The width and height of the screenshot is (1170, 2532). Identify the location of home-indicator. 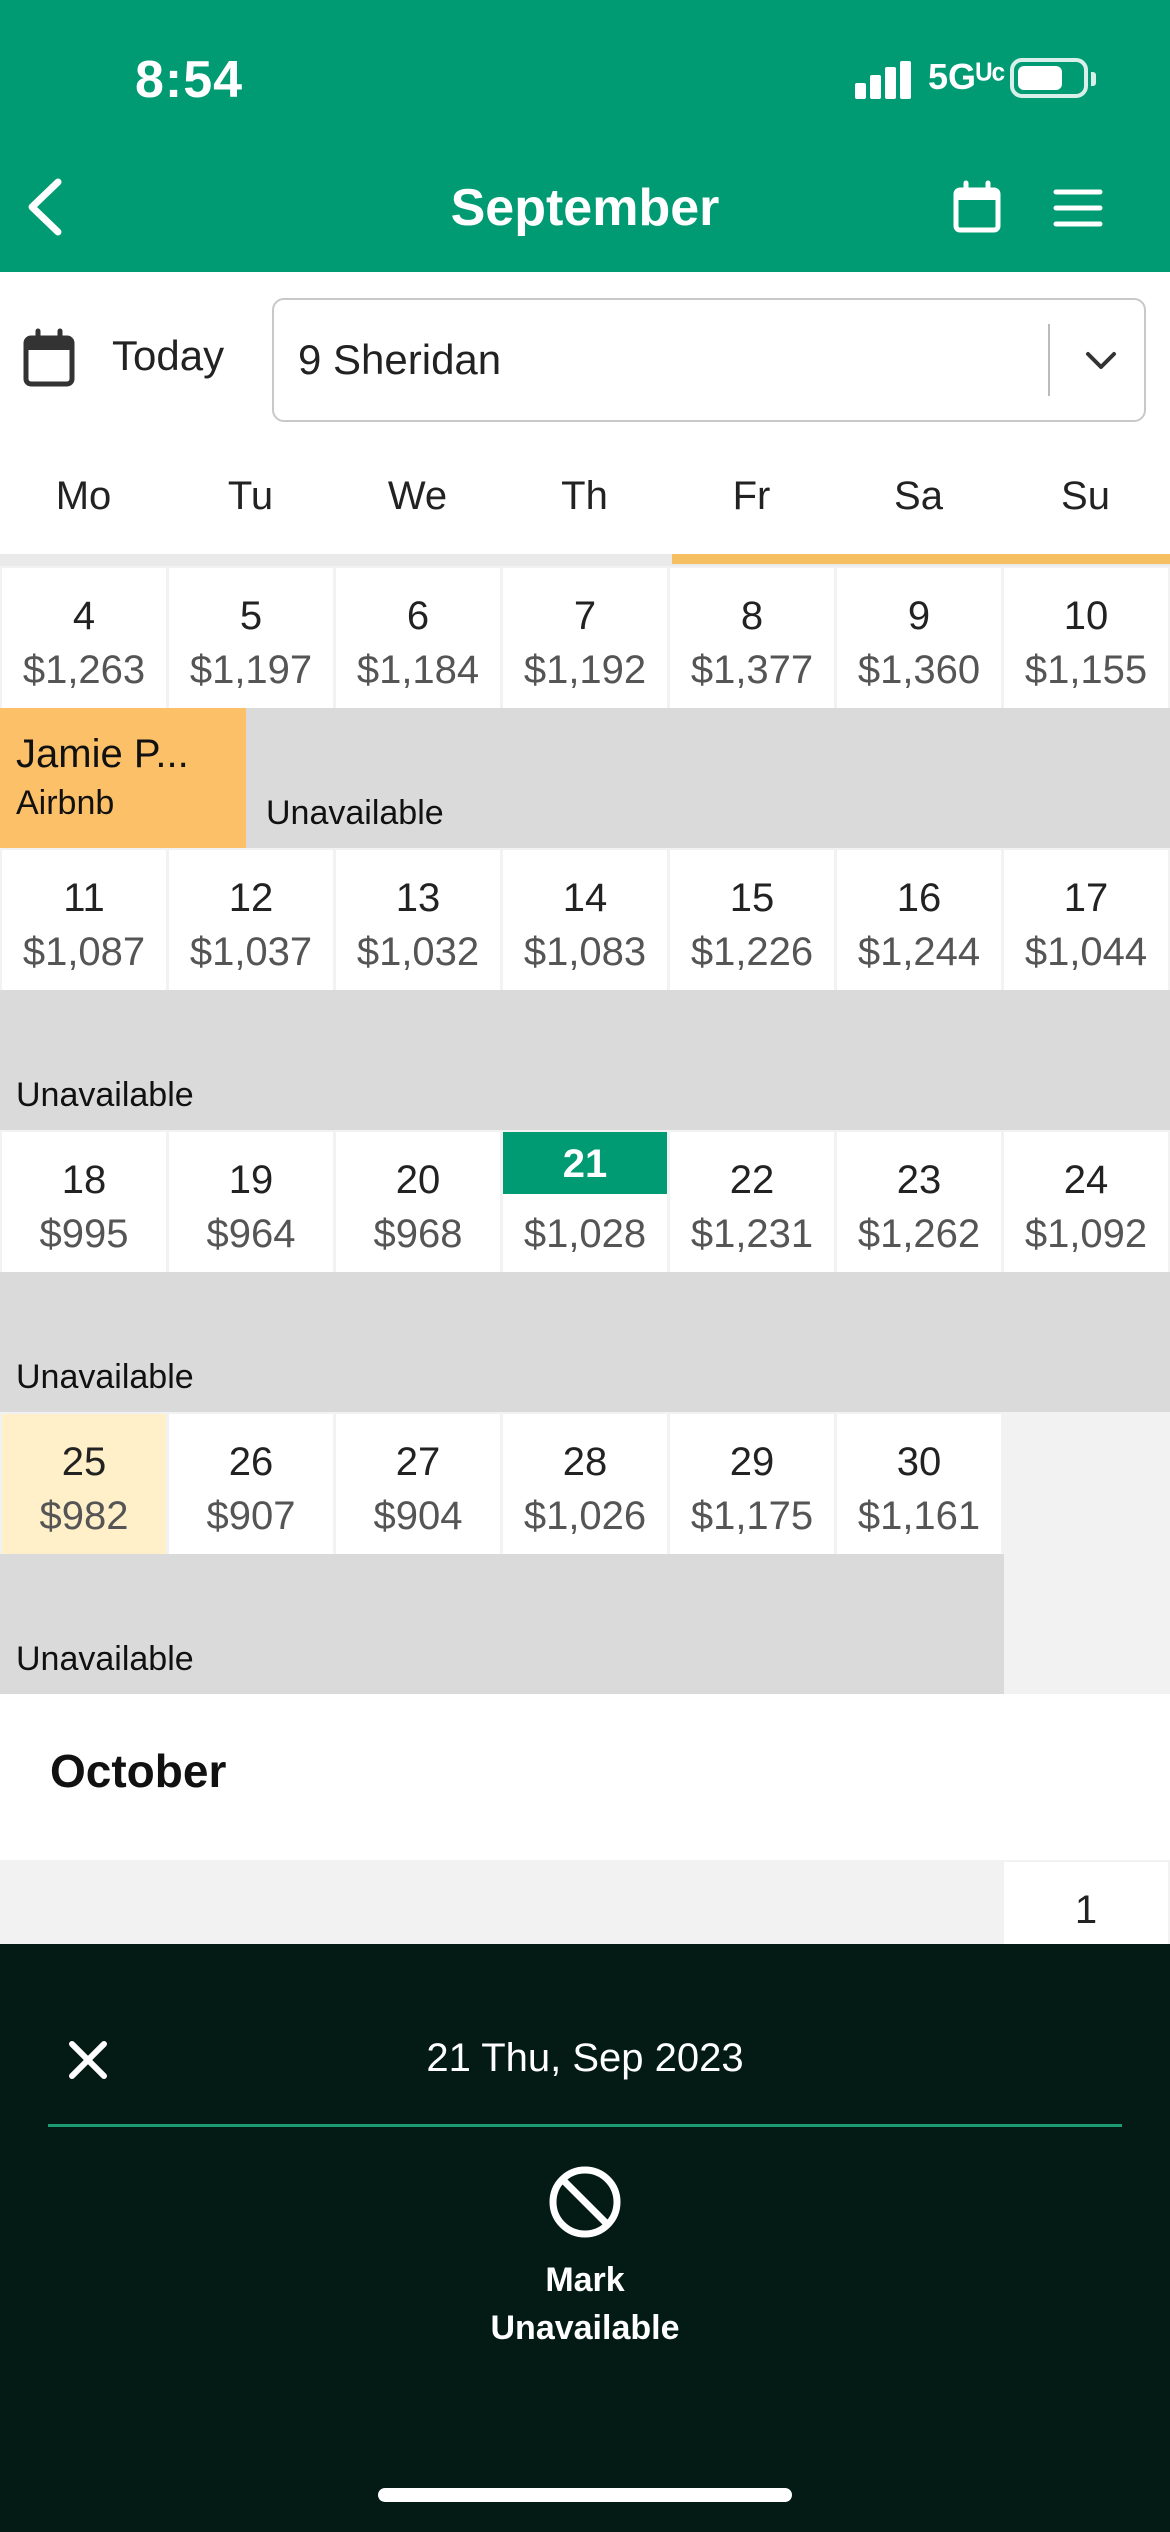
(585, 2495).